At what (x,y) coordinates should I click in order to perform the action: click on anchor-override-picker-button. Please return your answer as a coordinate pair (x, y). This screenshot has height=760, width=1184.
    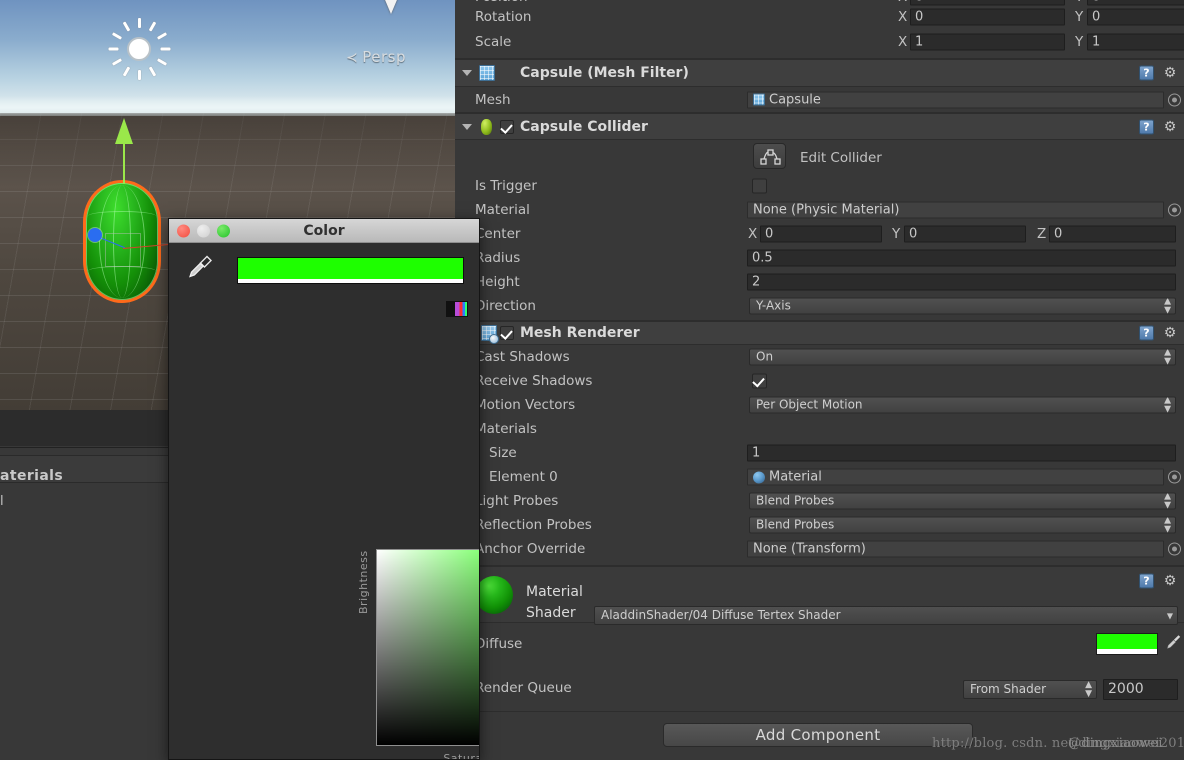
    Looking at the image, I should click on (1174, 549).